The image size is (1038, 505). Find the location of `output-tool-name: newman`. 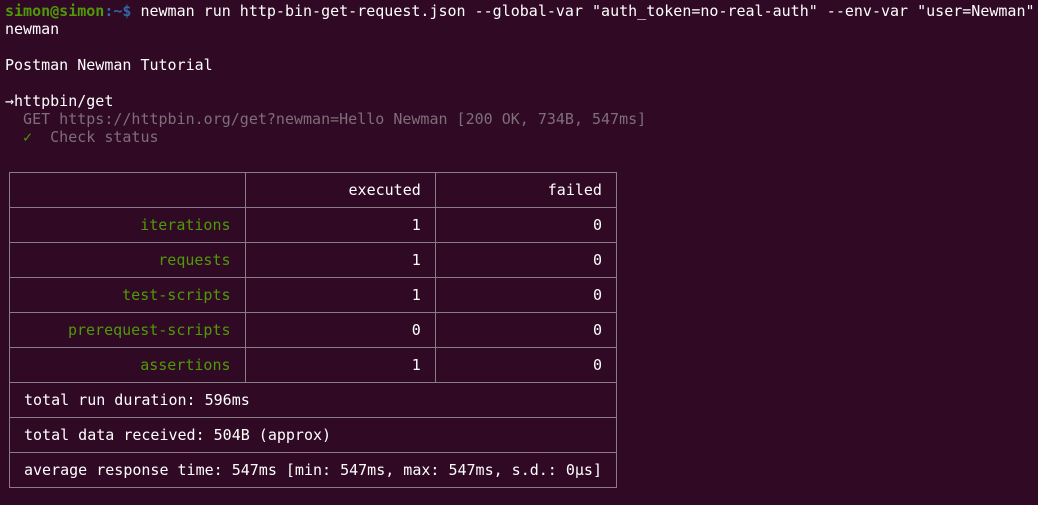

output-tool-name: newman is located at coordinates (32, 29).